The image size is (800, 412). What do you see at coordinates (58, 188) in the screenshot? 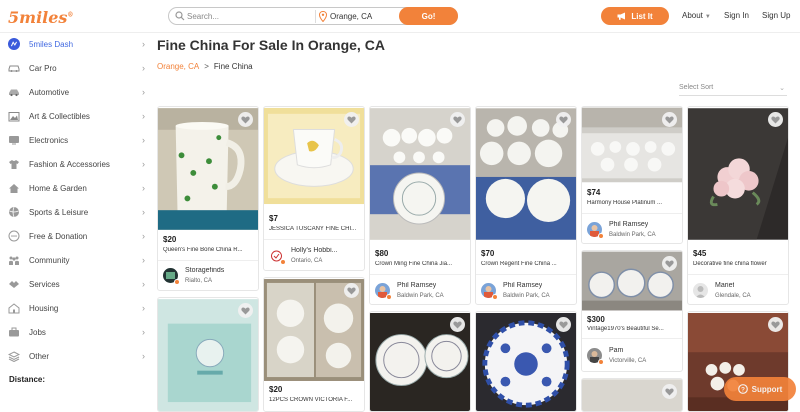
I see `sidebar-label: Home & Garden` at bounding box center [58, 188].